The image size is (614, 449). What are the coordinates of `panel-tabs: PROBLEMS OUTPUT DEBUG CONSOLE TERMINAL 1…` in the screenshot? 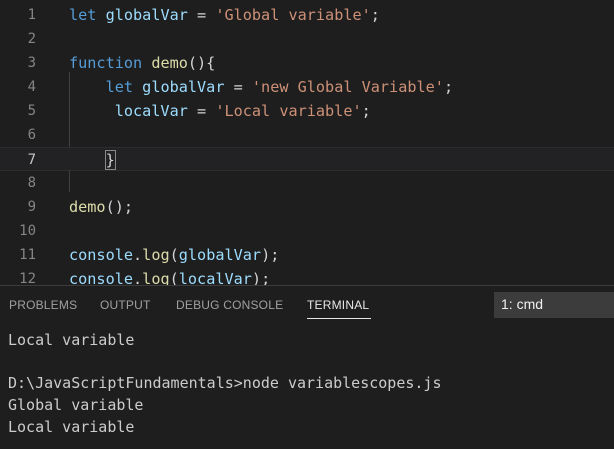 It's located at (307, 305).